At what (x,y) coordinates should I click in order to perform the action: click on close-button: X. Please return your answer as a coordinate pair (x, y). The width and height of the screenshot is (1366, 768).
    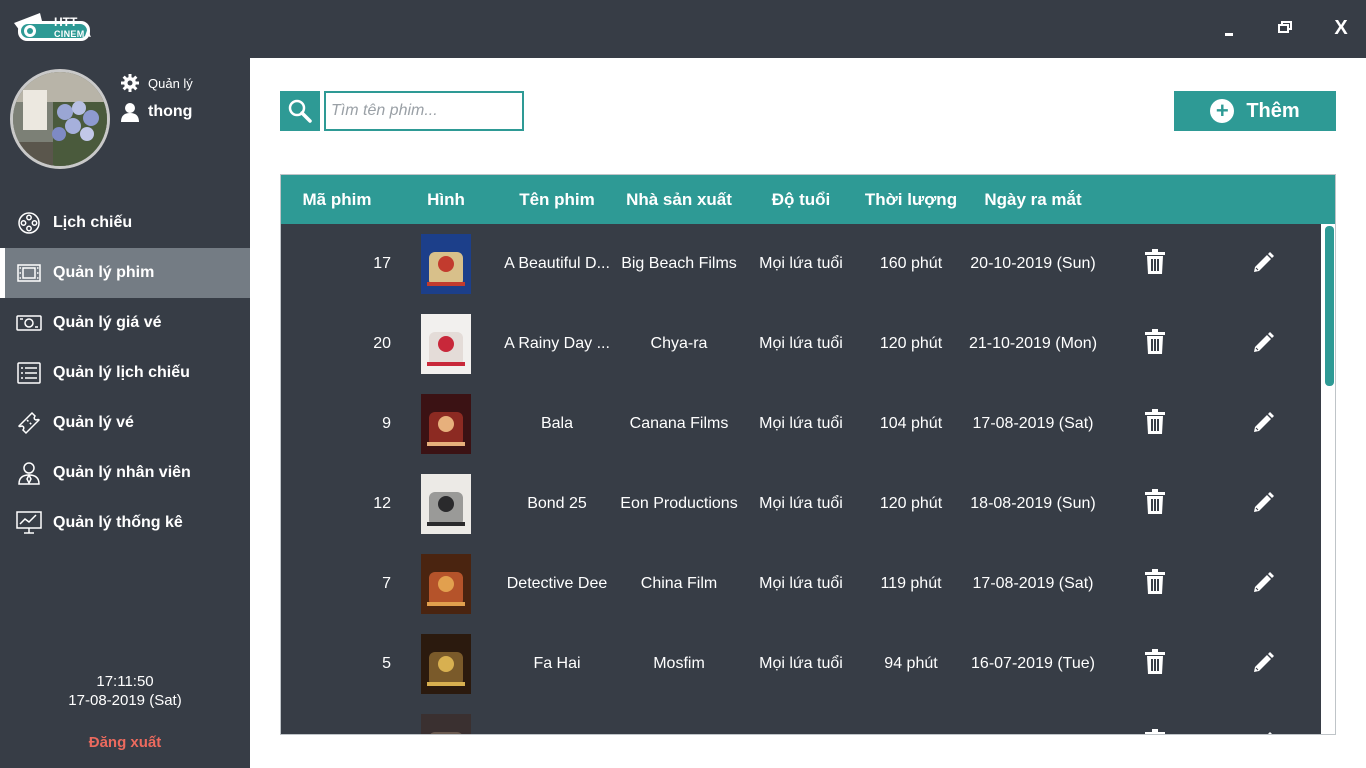
    Looking at the image, I should click on (1341, 28).